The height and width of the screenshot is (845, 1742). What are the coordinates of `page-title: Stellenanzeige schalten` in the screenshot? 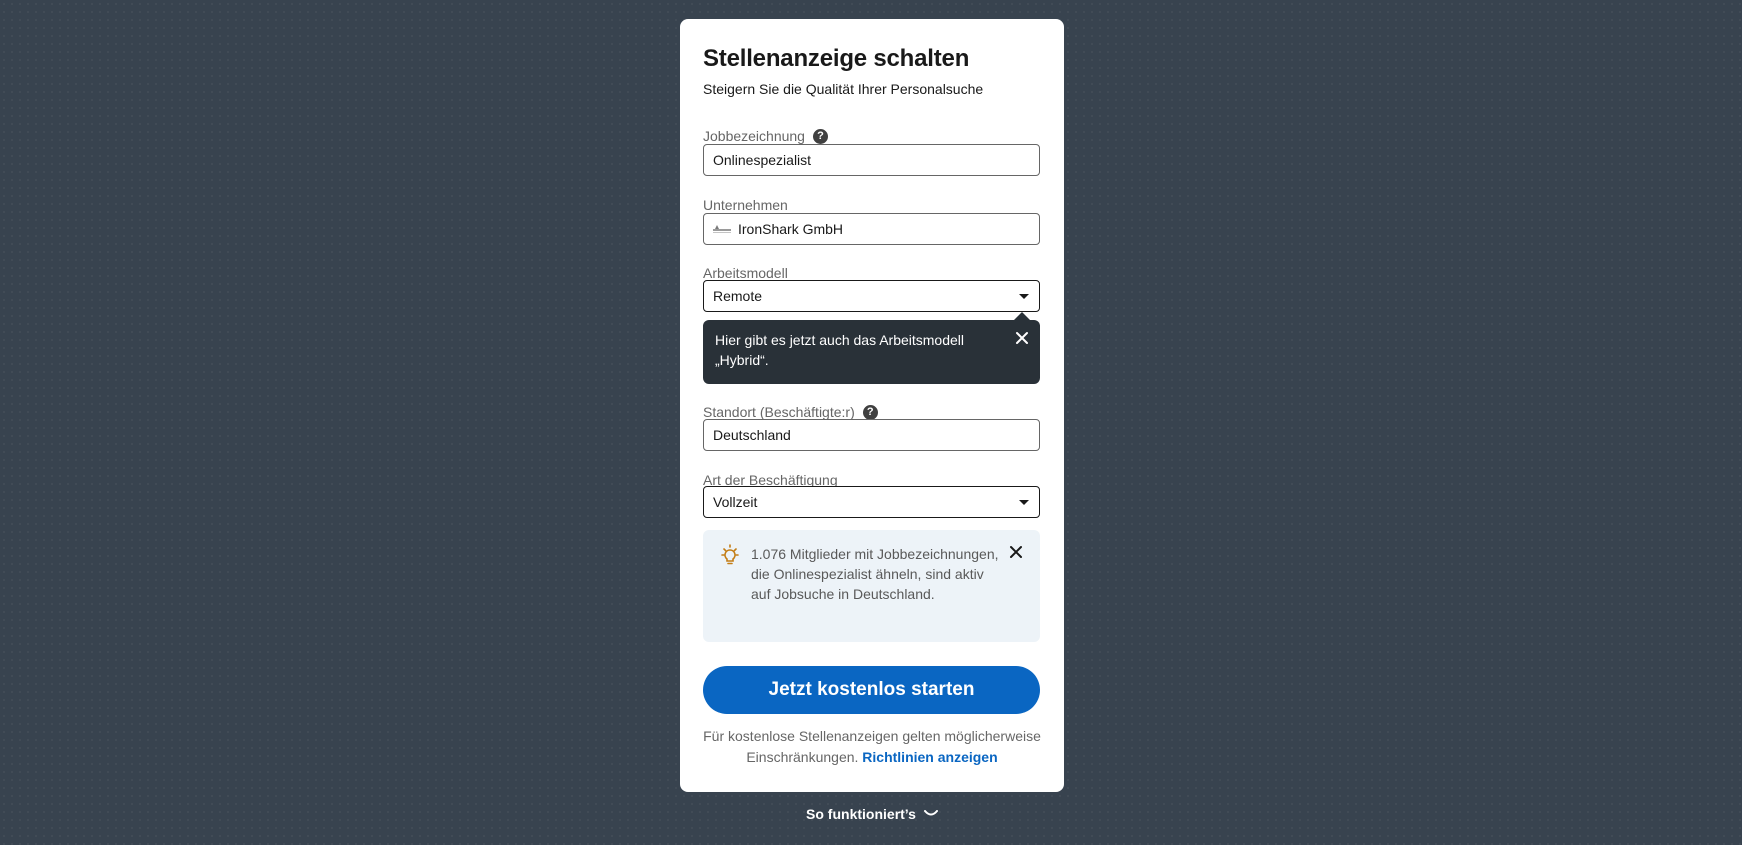 It's located at (836, 58).